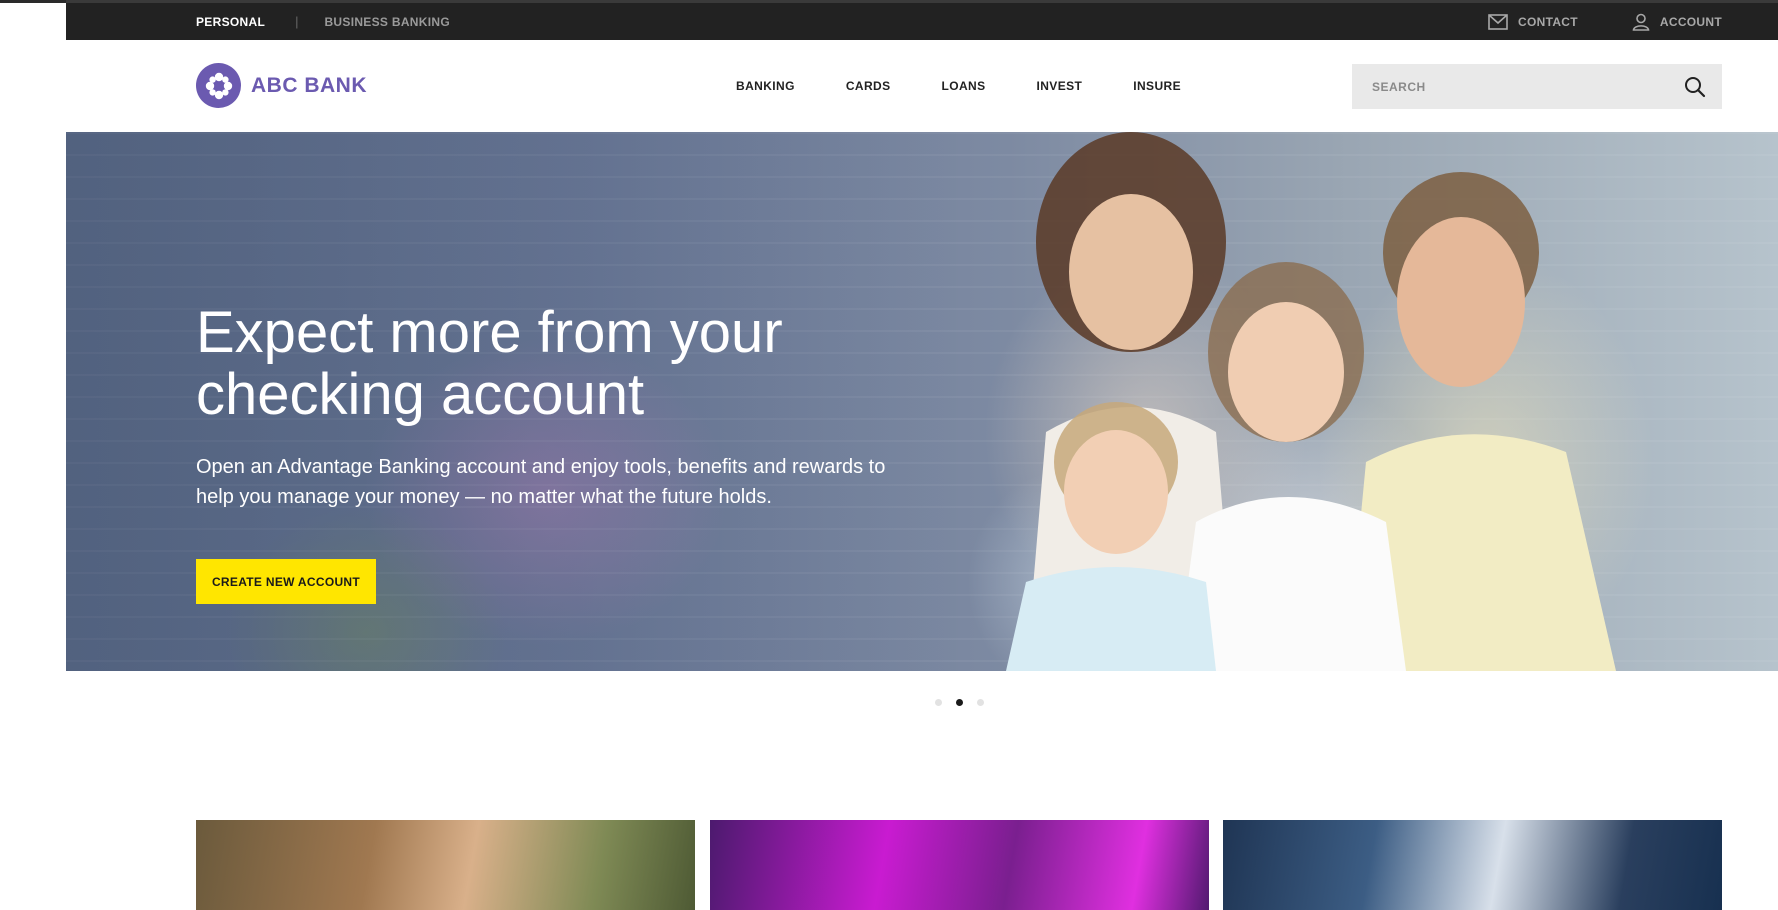 Image resolution: width=1778 pixels, height=910 pixels. What do you see at coordinates (963, 86) in the screenshot?
I see `nav-loans: LOANS` at bounding box center [963, 86].